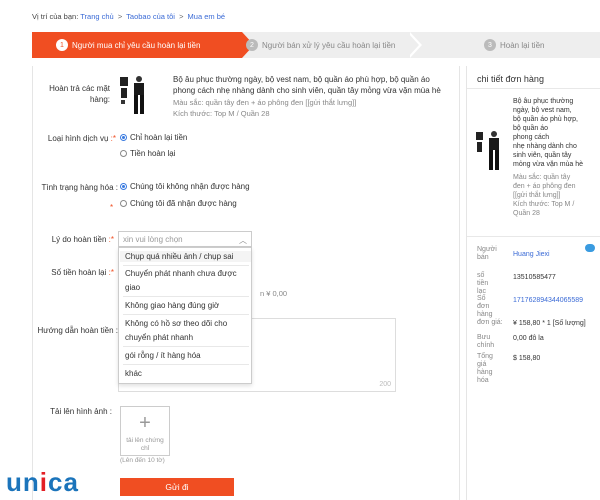 Image resolution: width=600 pixels, height=500 pixels. What do you see at coordinates (544, 204) in the screenshot?
I see `order-meta-line: Kích thước: Top M /` at bounding box center [544, 204].